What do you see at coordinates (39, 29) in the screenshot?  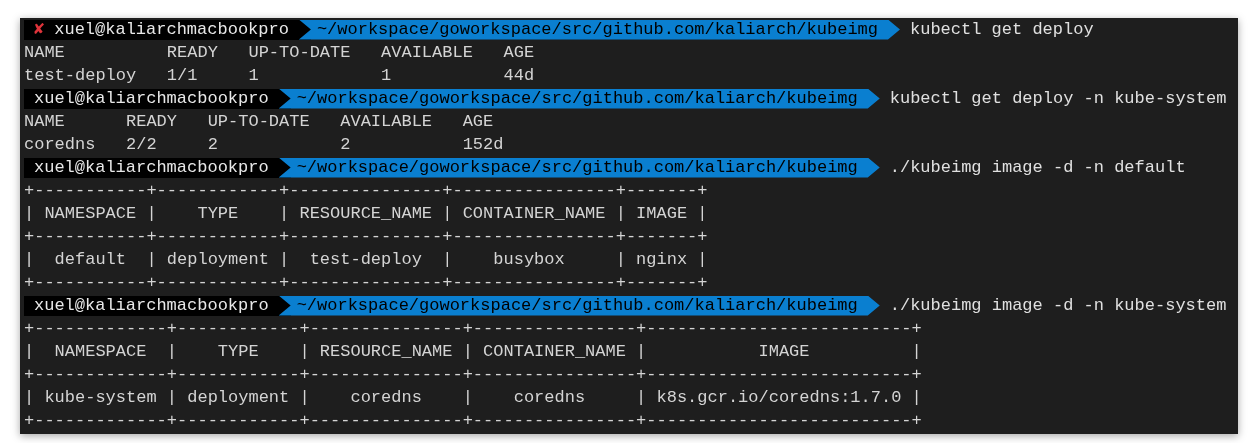 I see `error-mark: ✘` at bounding box center [39, 29].